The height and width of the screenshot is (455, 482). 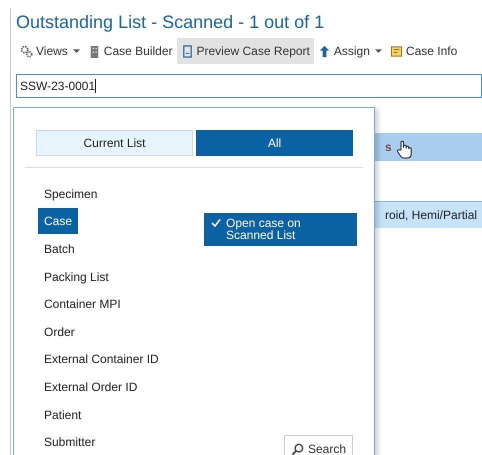 I want to click on toolbar-button: Assign, so click(x=350, y=51).